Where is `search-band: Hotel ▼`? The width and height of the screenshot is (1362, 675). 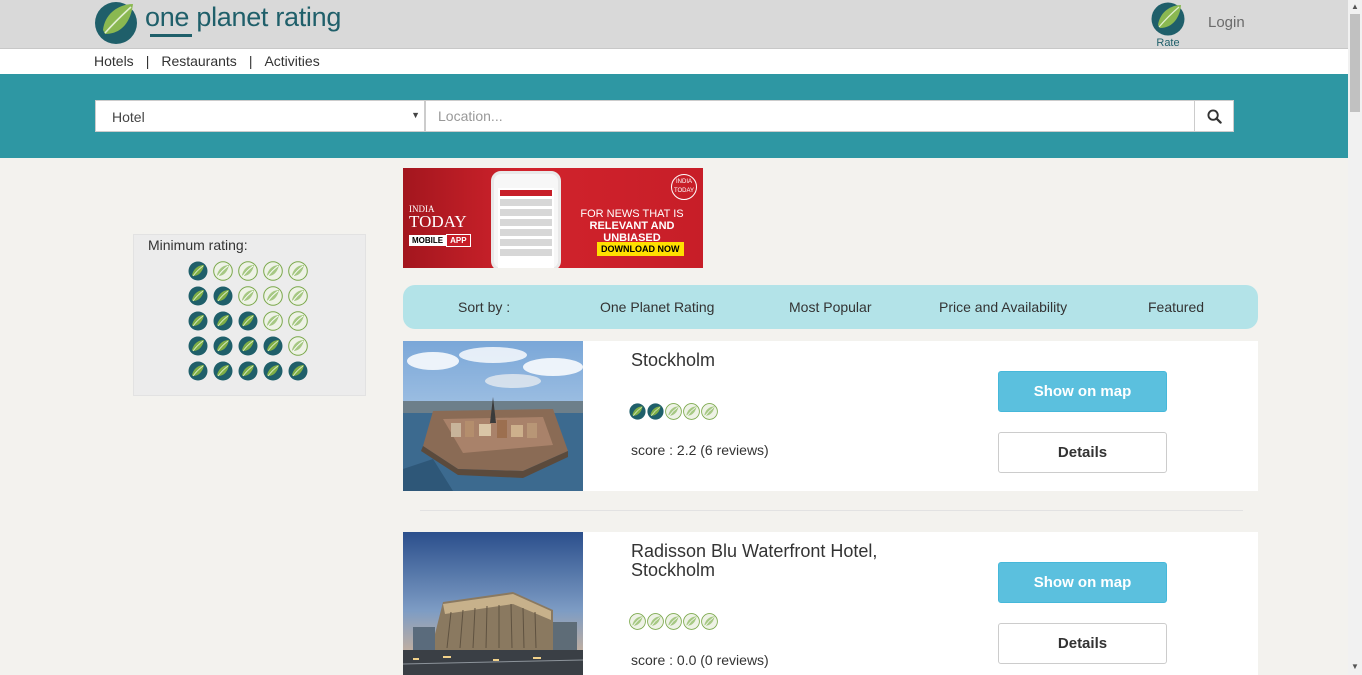 search-band: Hotel ▼ is located at coordinates (674, 116).